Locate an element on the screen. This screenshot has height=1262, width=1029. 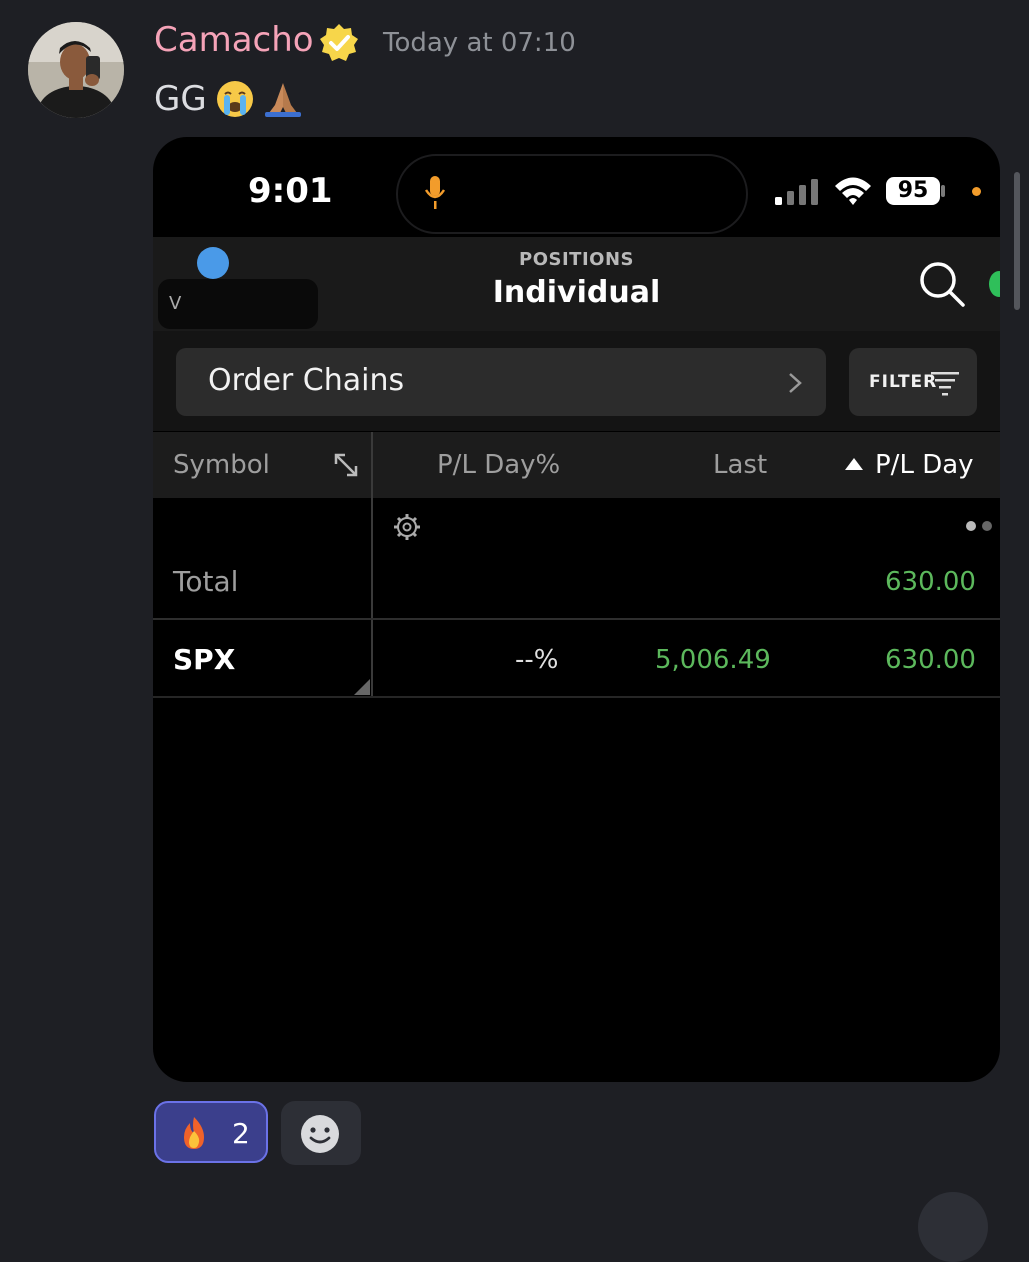
floating-button is located at coordinates (953, 1227).